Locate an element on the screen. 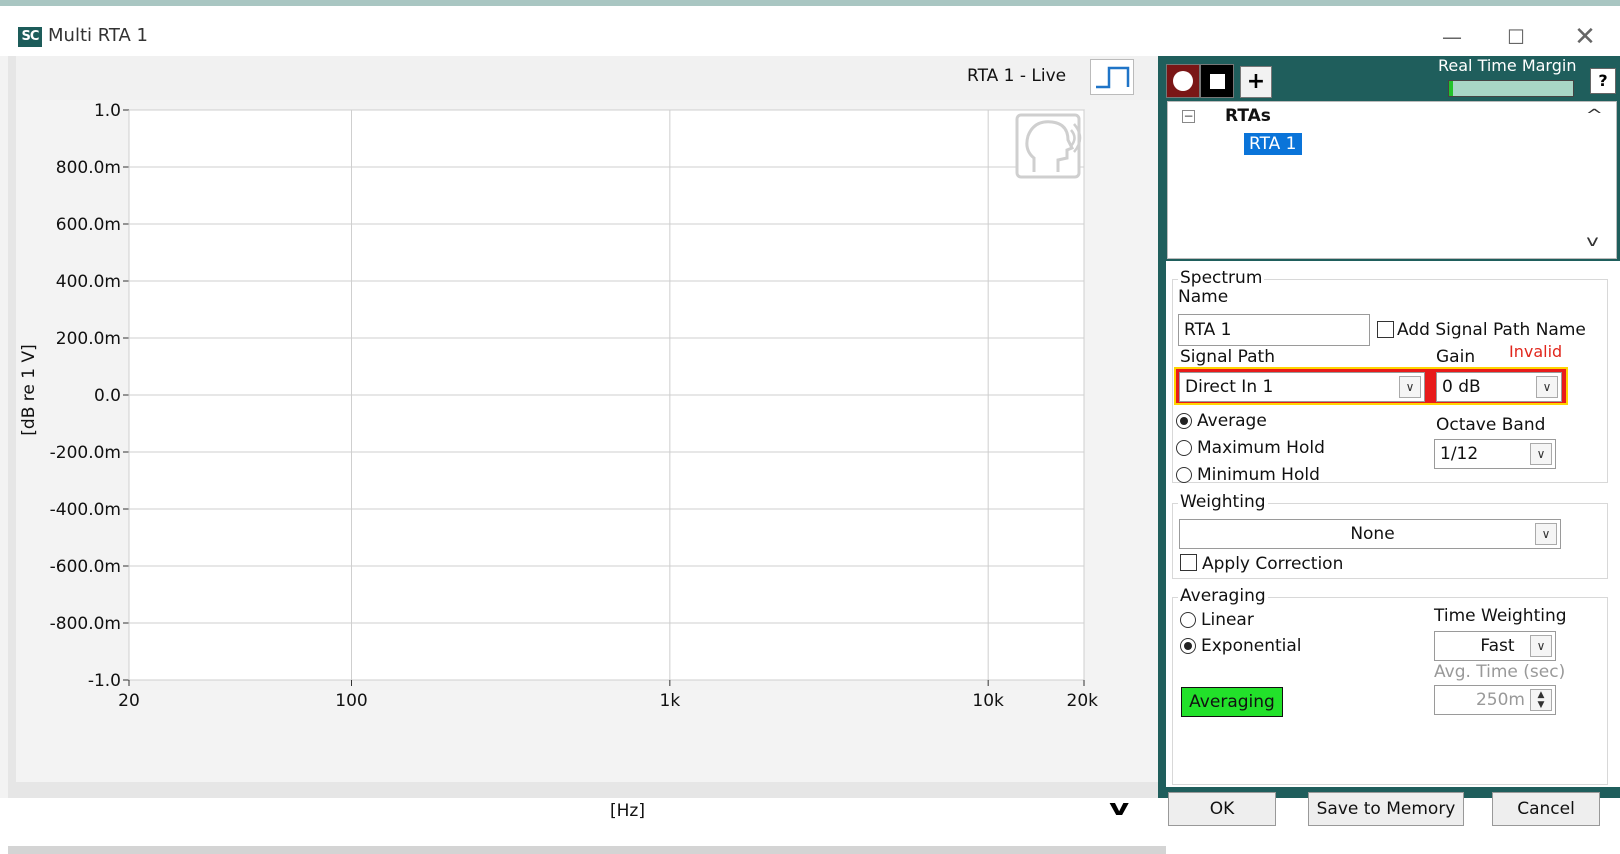 The image size is (1620, 854). time-weighting-label: Time Weighting is located at coordinates (1500, 616).